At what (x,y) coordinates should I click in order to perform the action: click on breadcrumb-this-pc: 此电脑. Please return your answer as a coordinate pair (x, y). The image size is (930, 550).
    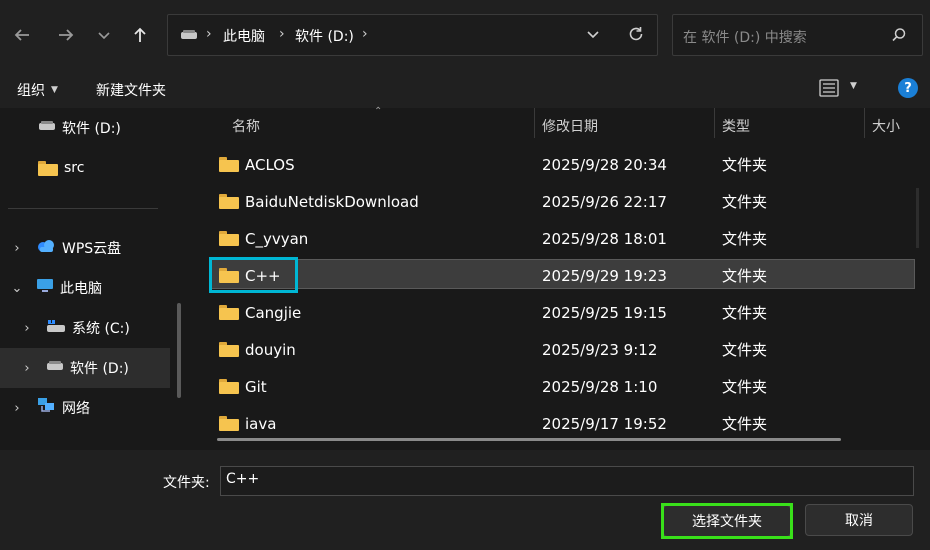
    Looking at the image, I should click on (244, 36).